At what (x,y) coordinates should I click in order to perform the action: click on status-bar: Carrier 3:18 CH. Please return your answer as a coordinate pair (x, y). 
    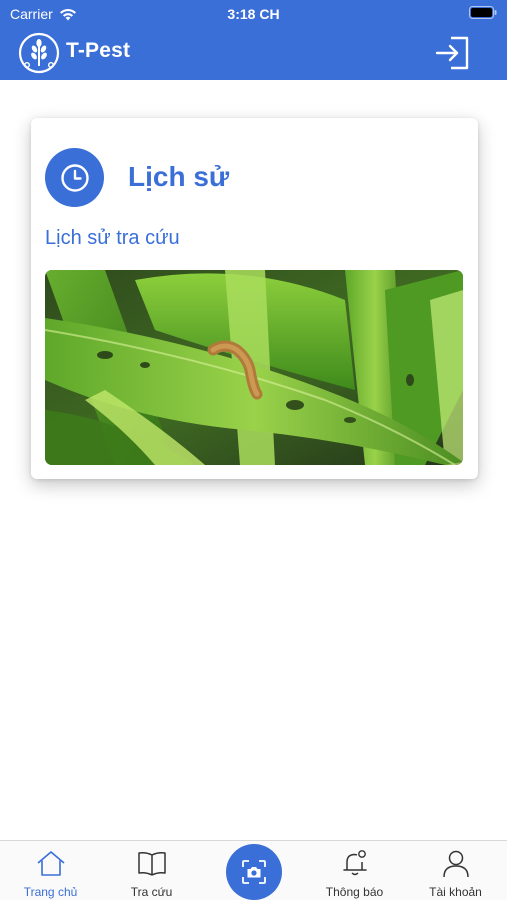
    Looking at the image, I should click on (253, 14).